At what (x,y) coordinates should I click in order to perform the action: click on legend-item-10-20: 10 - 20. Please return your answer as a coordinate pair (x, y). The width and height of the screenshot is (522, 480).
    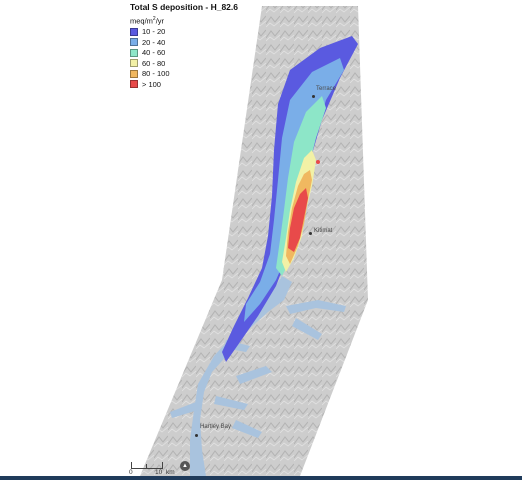
    Looking at the image, I should click on (200, 32).